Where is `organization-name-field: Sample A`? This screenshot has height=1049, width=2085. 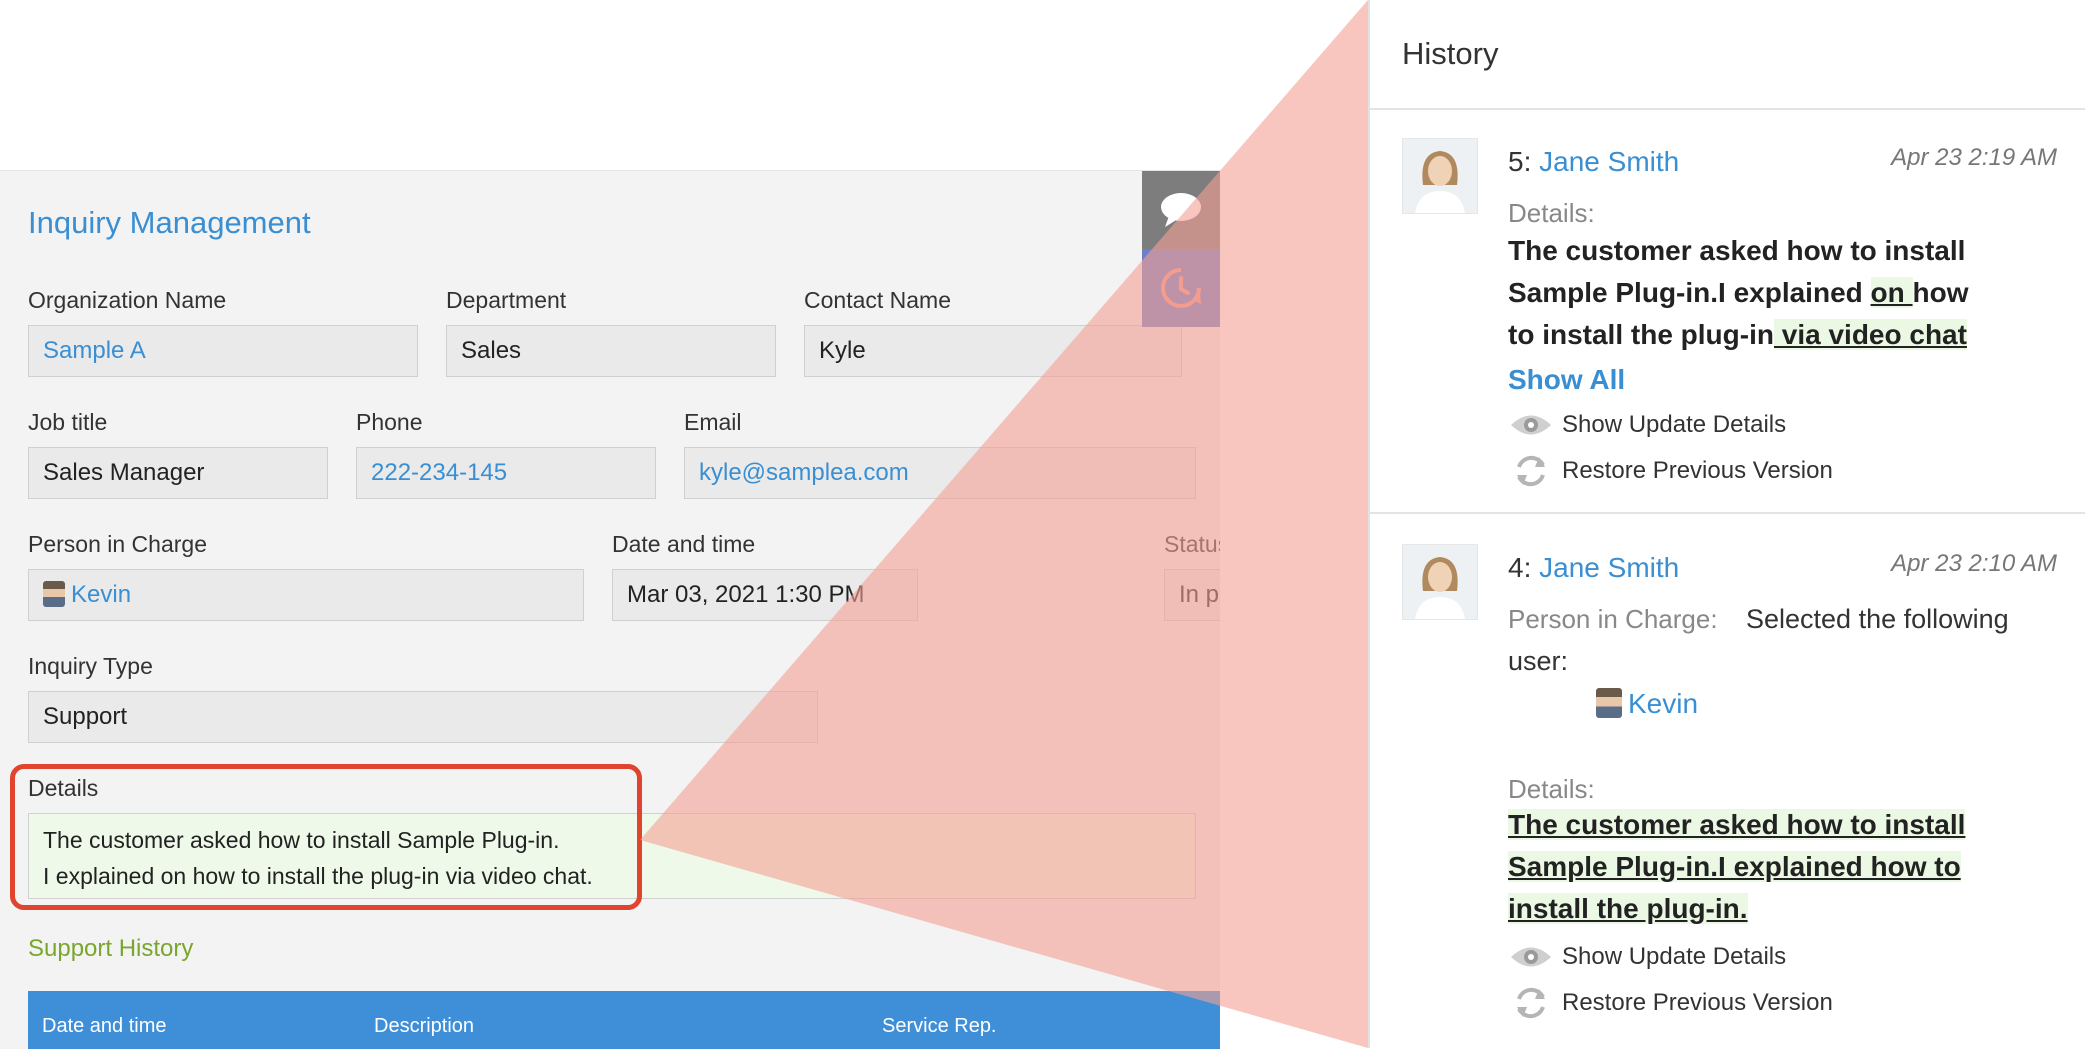
organization-name-field: Sample A is located at coordinates (223, 351).